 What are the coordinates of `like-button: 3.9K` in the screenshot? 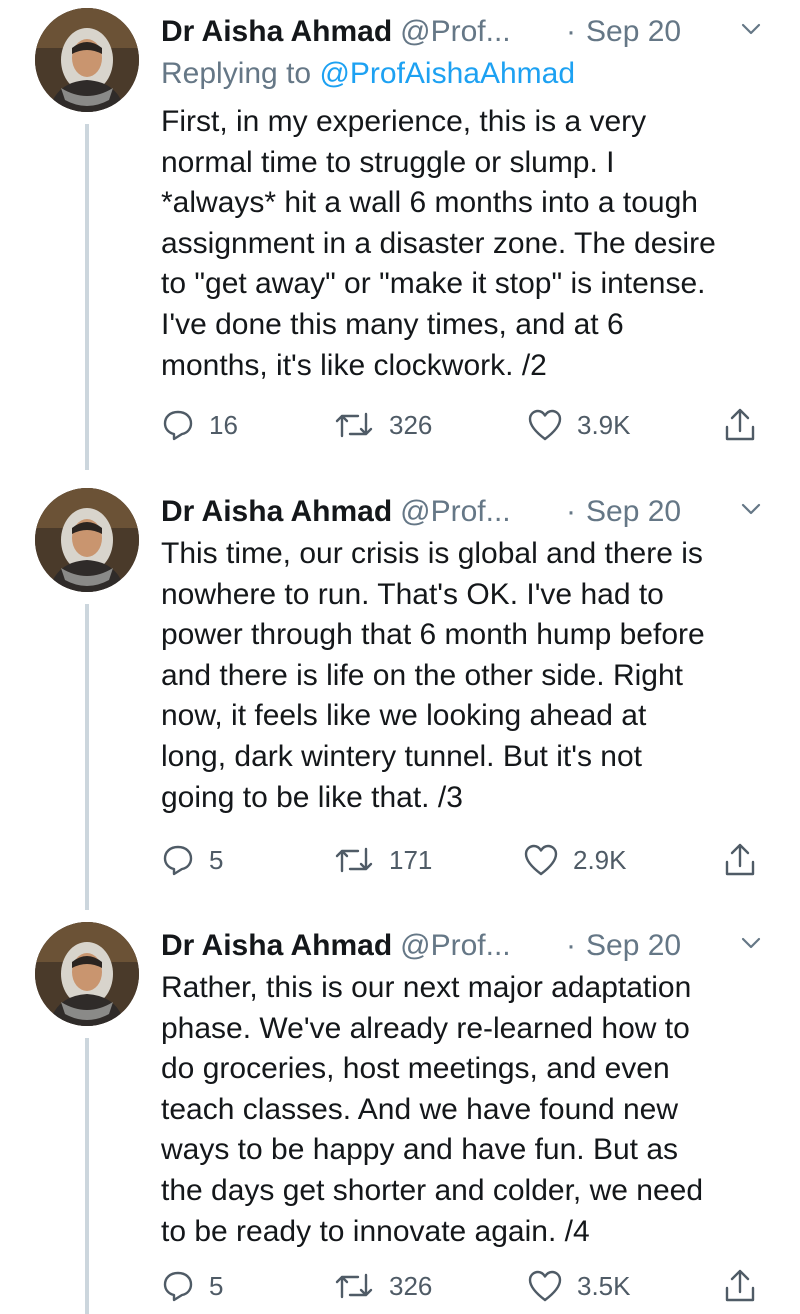 It's located at (579, 425).